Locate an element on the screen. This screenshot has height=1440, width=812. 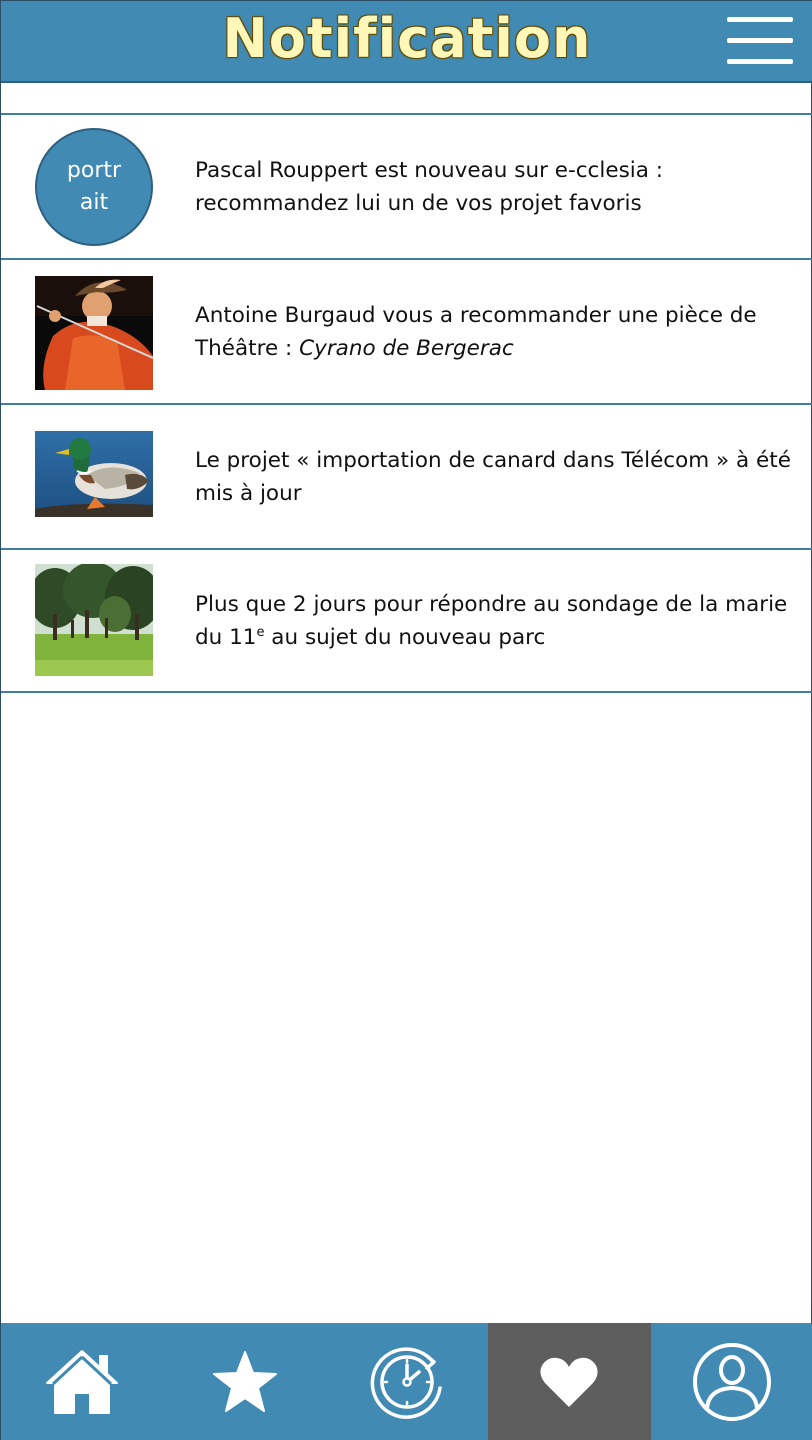
history-clock-icon is located at coordinates (406, 1383).